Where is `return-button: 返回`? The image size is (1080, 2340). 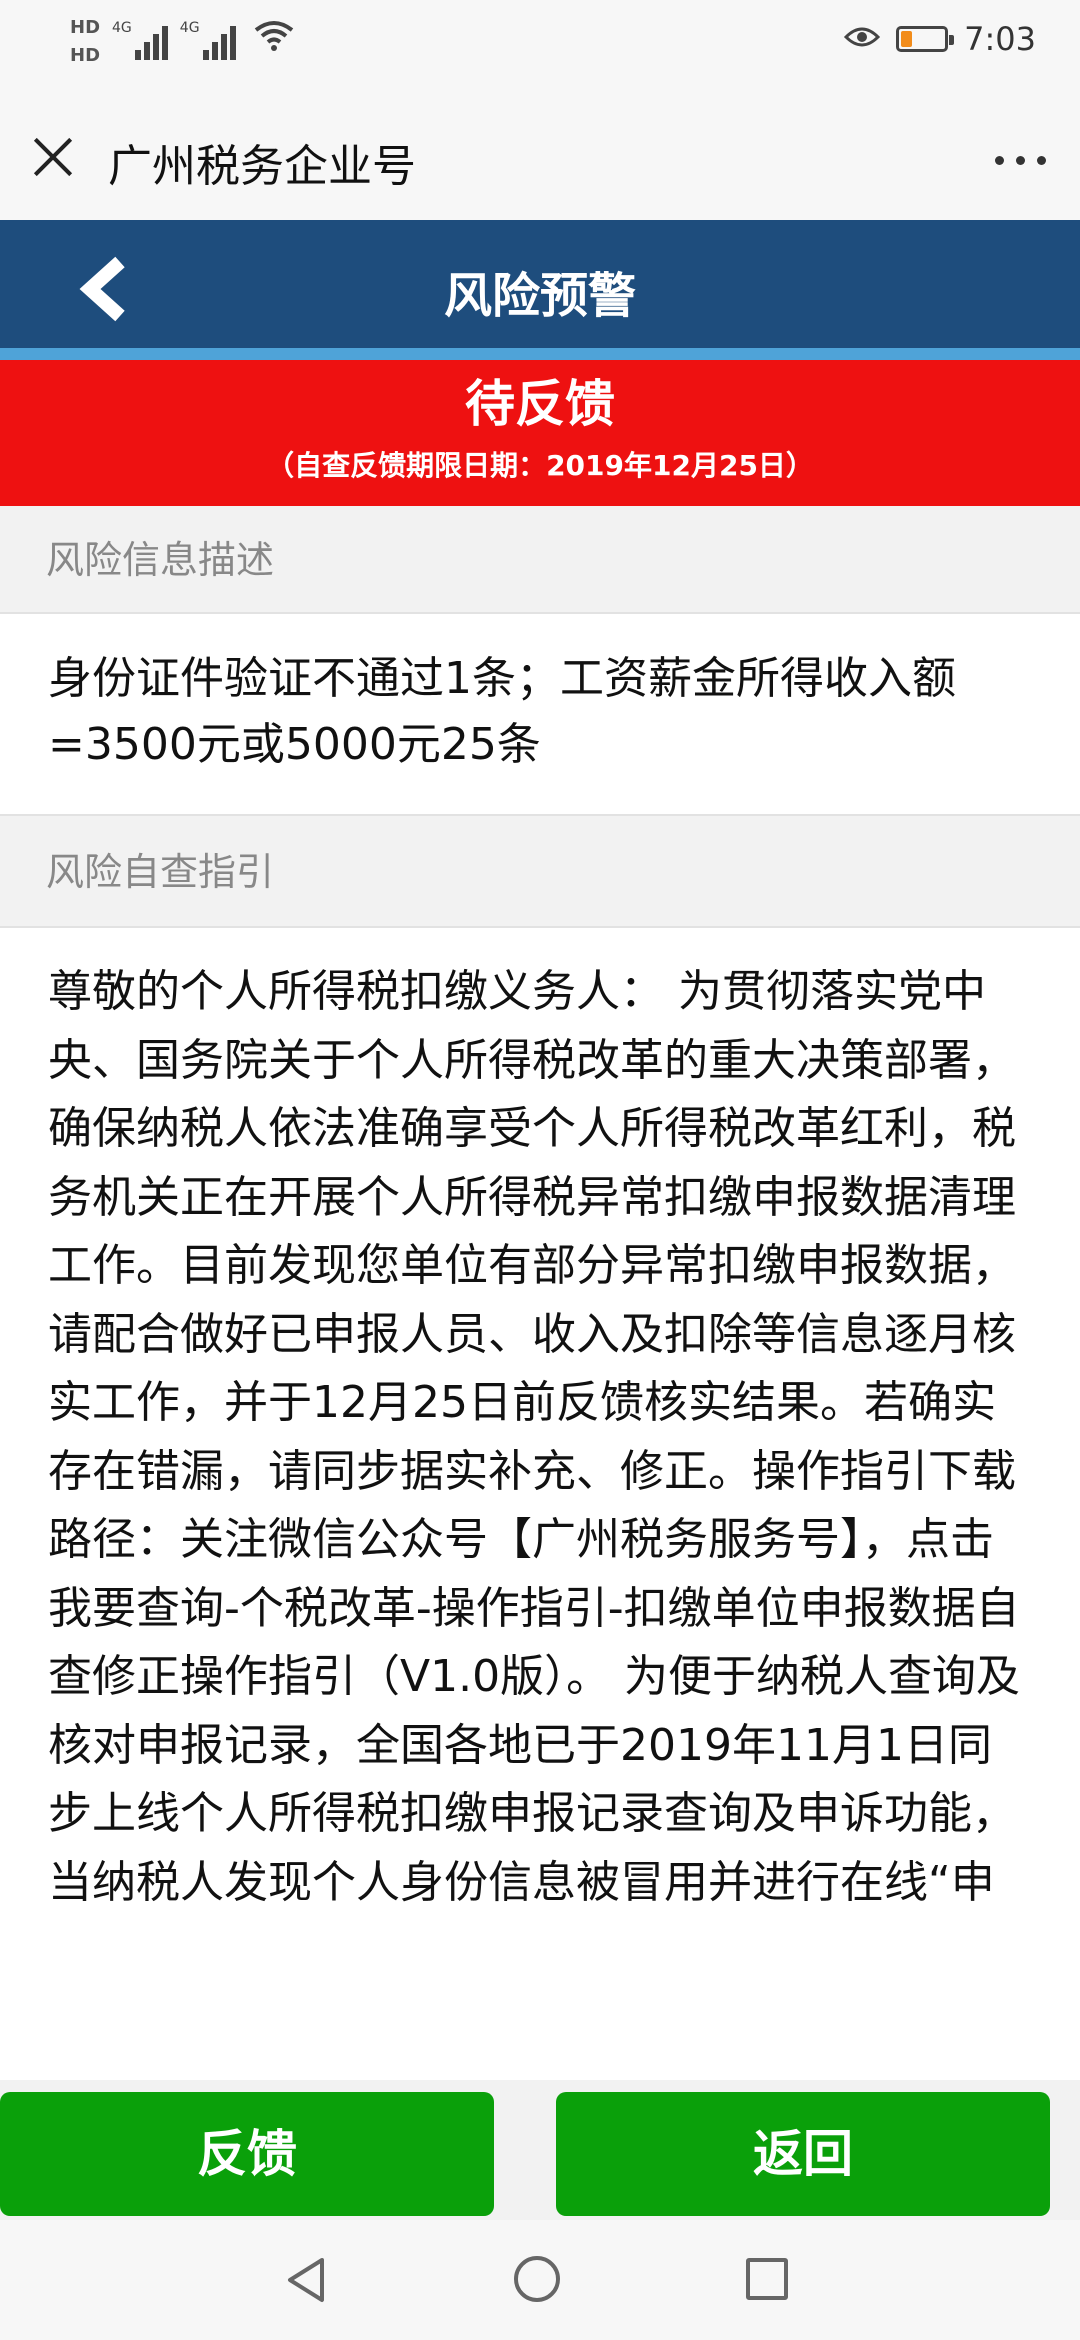 return-button: 返回 is located at coordinates (803, 2154).